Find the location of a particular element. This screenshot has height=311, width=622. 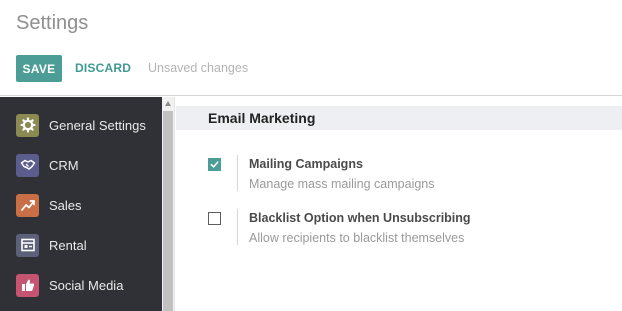

section-header: Email Marketing is located at coordinates (399, 118).